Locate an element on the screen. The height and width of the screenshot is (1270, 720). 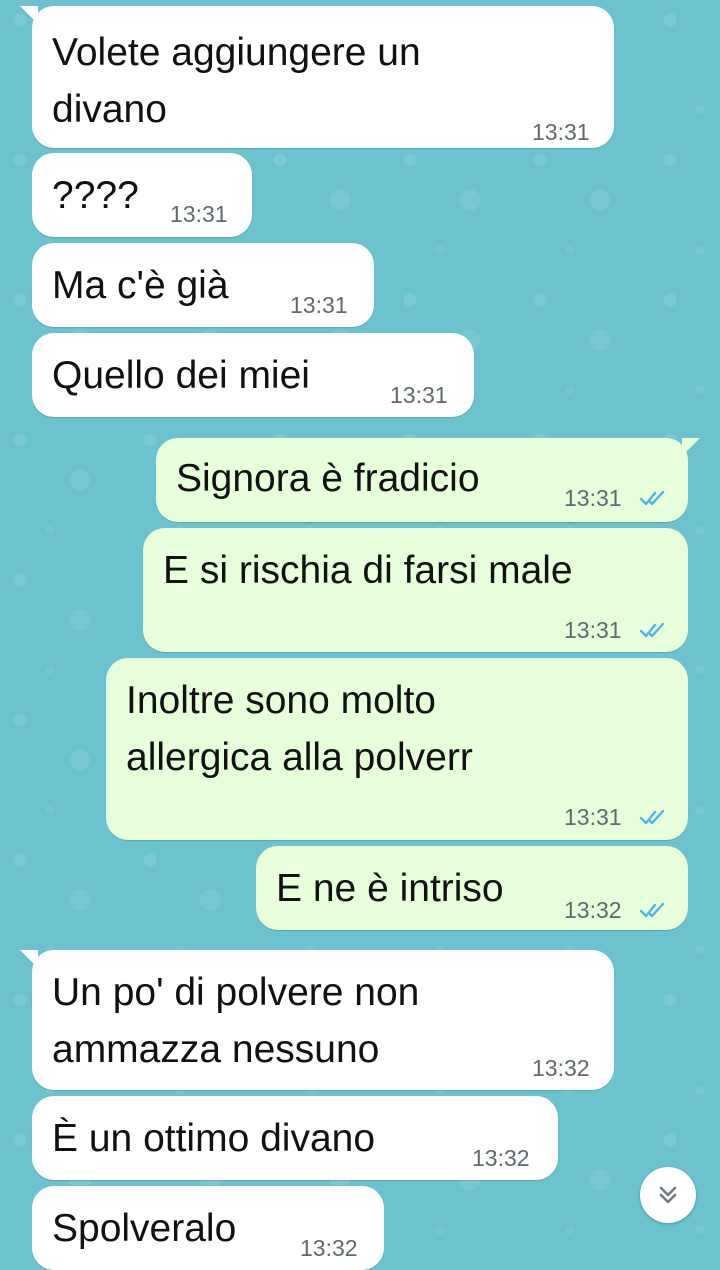
message-text: Spolveralo is located at coordinates (144, 1228).